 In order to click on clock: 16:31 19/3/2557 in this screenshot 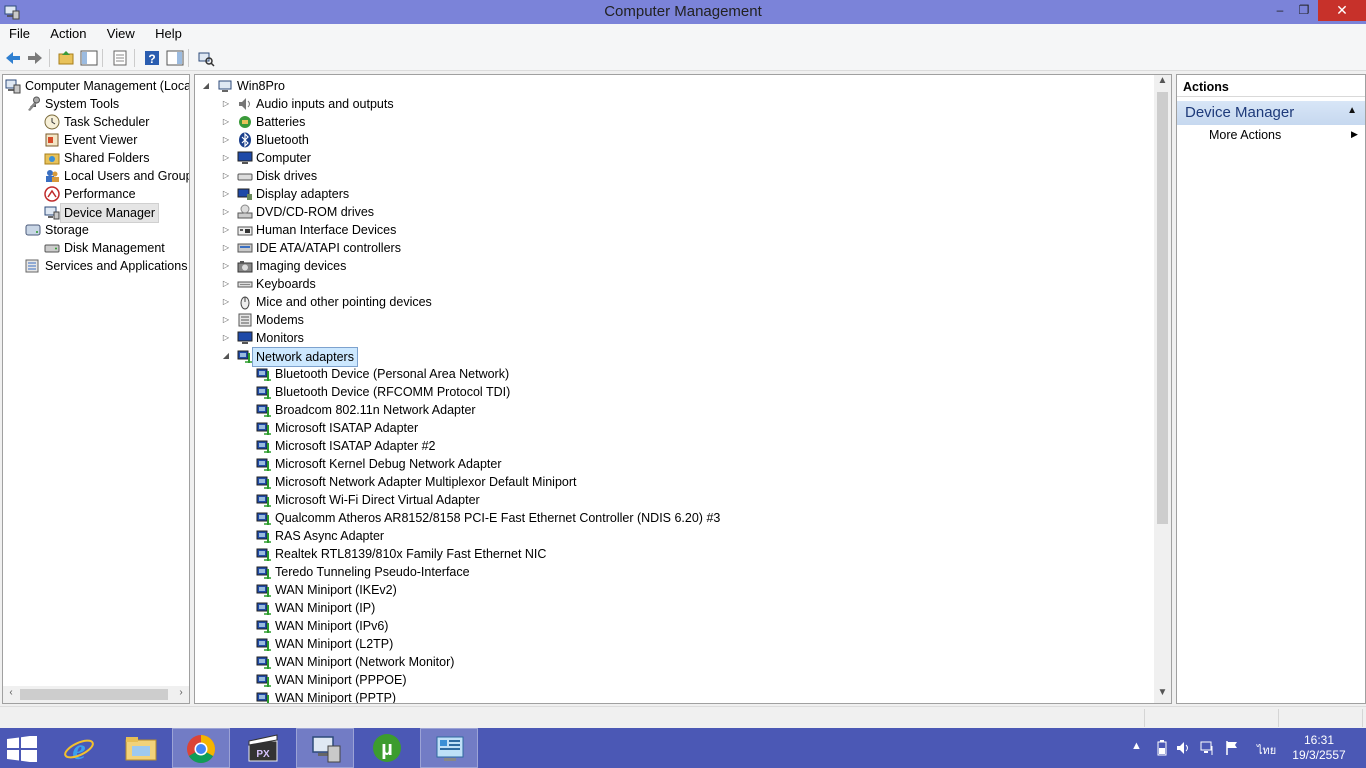, I will do `click(1319, 748)`.